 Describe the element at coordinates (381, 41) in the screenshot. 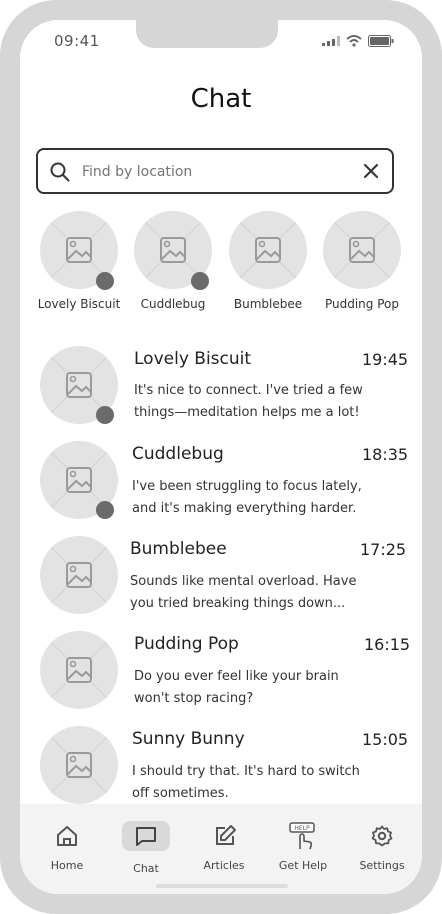

I see `battery-icon` at that location.